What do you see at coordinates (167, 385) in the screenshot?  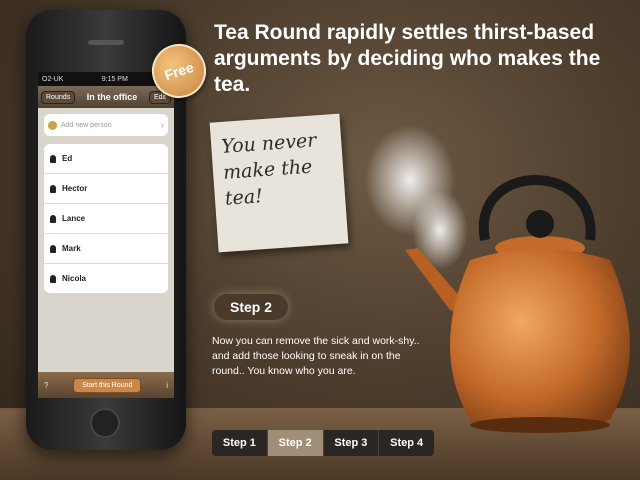 I see `info-icon: i` at bounding box center [167, 385].